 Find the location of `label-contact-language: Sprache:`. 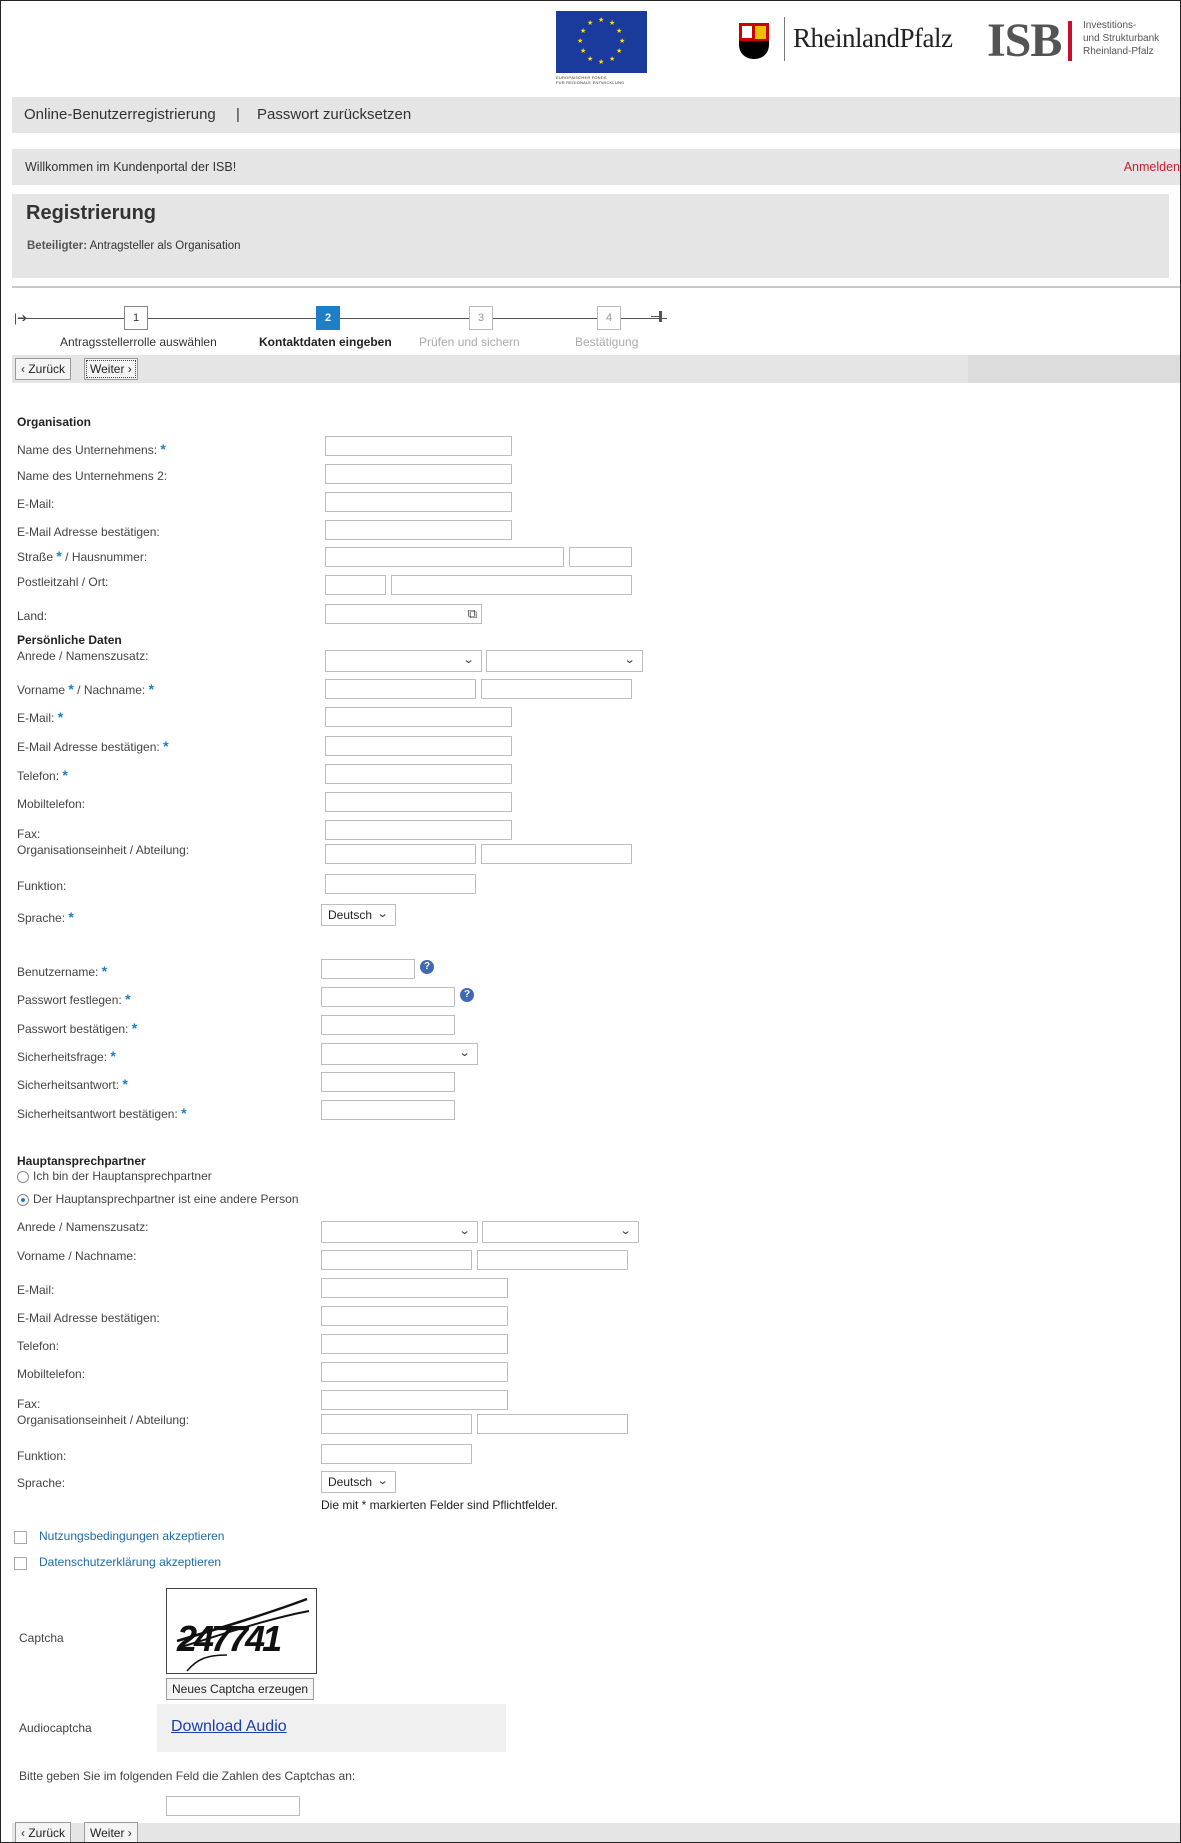

label-contact-language: Sprache: is located at coordinates (41, 1483).